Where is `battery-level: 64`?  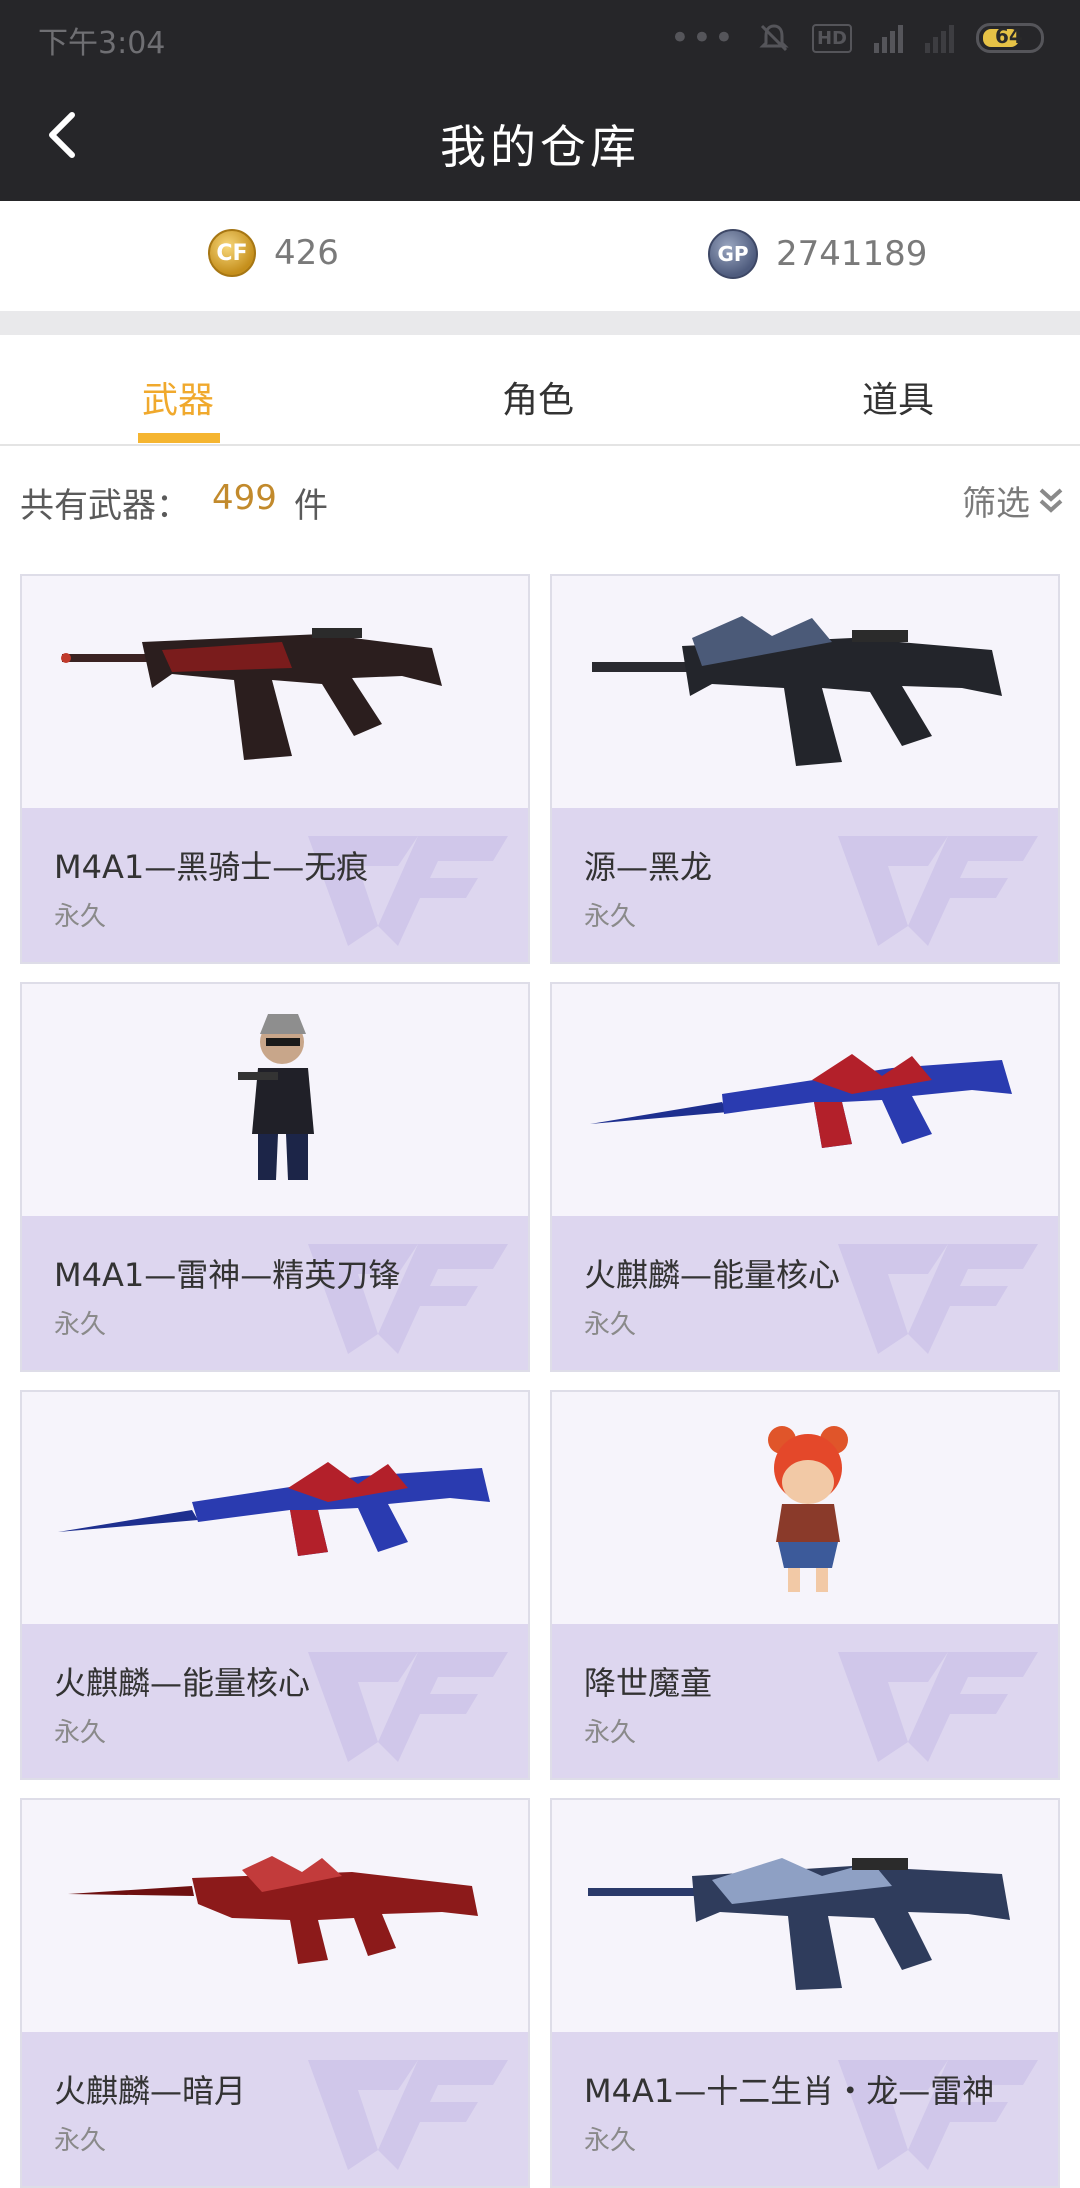
battery-level: 64 is located at coordinates (1009, 36).